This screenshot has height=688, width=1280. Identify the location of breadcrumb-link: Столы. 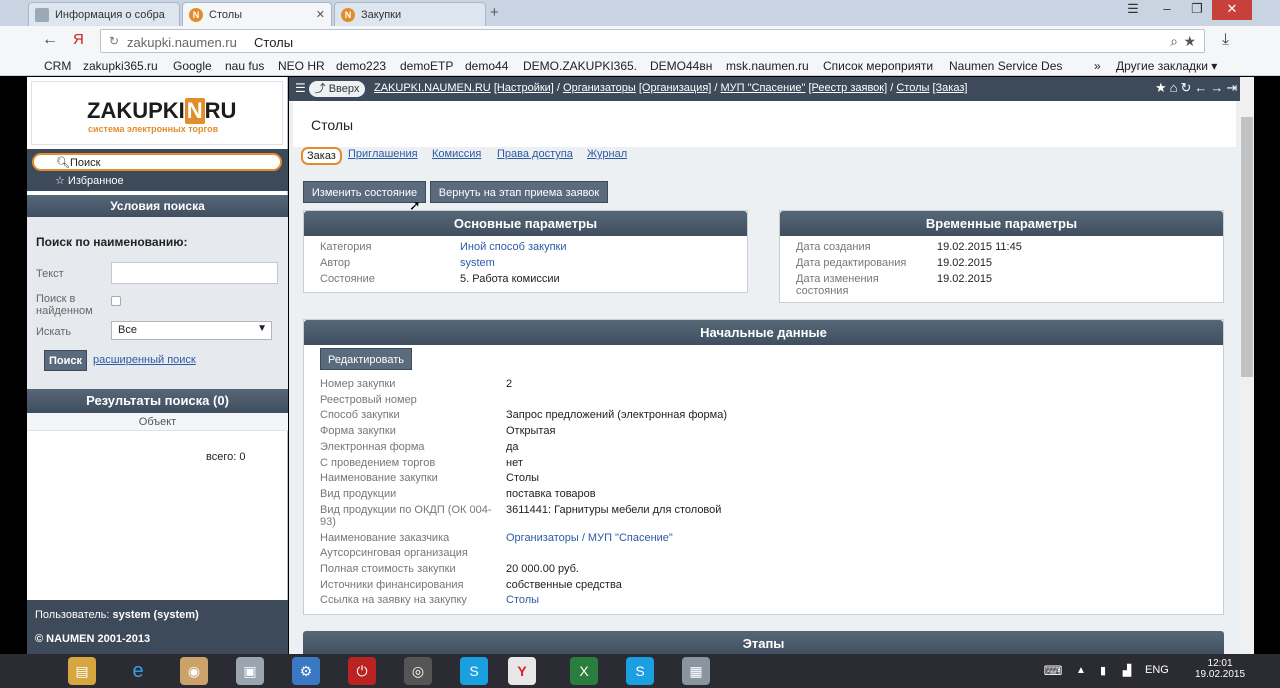
(912, 88).